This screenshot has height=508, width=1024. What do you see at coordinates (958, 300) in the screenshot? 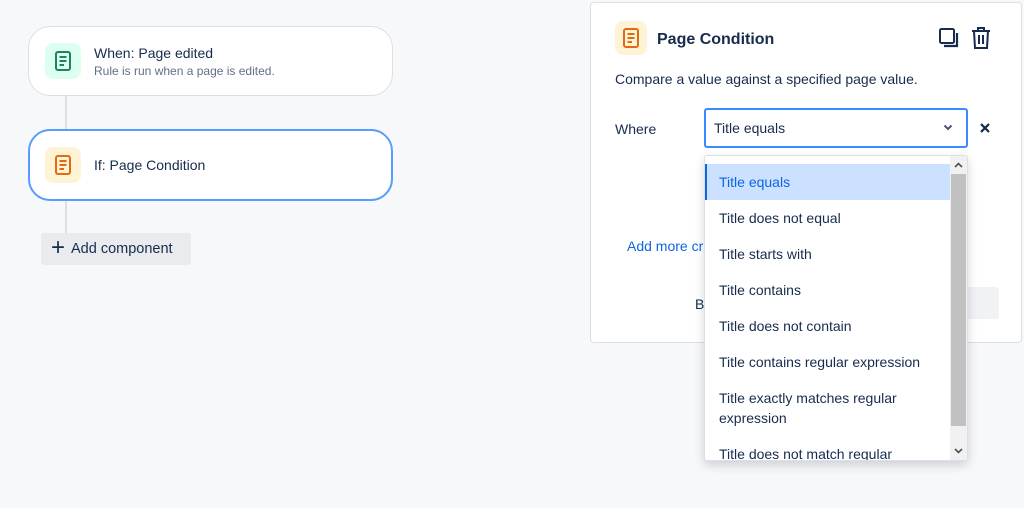
I see `scrollbar-thumb` at bounding box center [958, 300].